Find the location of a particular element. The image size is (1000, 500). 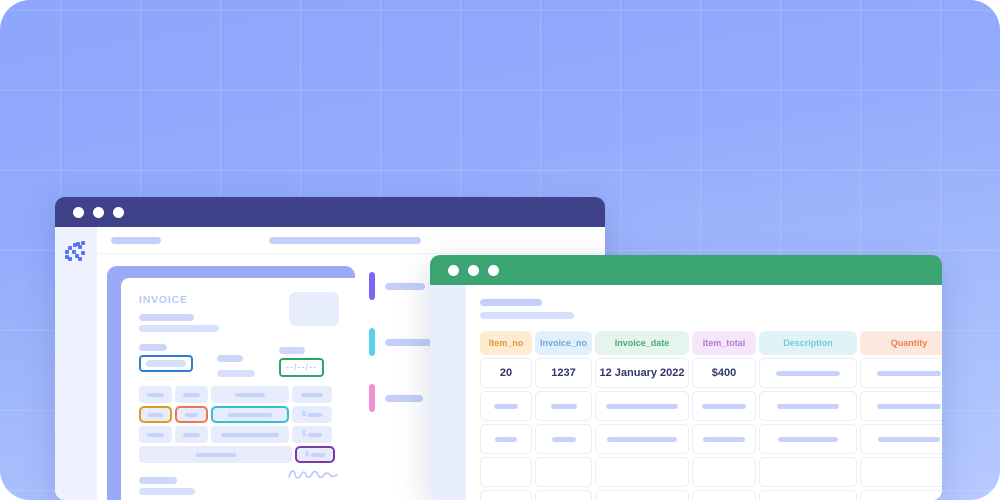

invoice-cell-highlight-amber is located at coordinates (155, 414).